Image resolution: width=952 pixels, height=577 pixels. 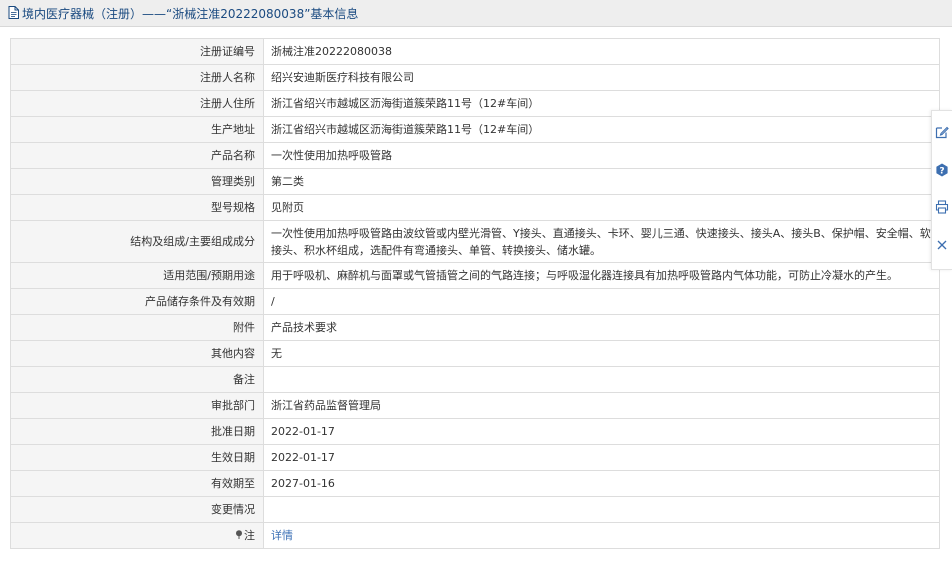 What do you see at coordinates (137, 405) in the screenshot?
I see `field-label: 审批部门` at bounding box center [137, 405].